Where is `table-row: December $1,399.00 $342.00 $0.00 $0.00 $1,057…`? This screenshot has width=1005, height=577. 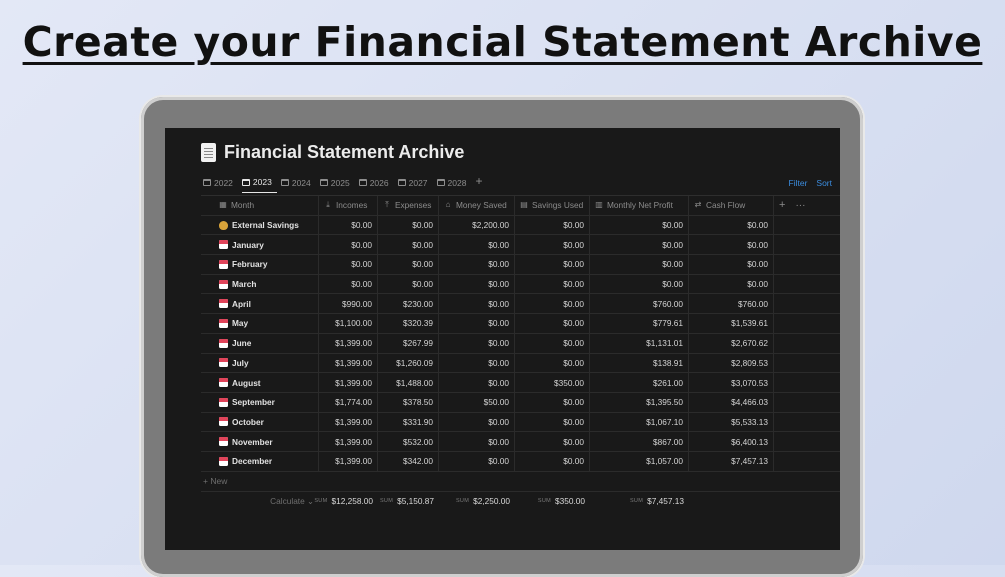 table-row: December $1,399.00 $342.00 $0.00 $0.00 $1,057… is located at coordinates (520, 461).